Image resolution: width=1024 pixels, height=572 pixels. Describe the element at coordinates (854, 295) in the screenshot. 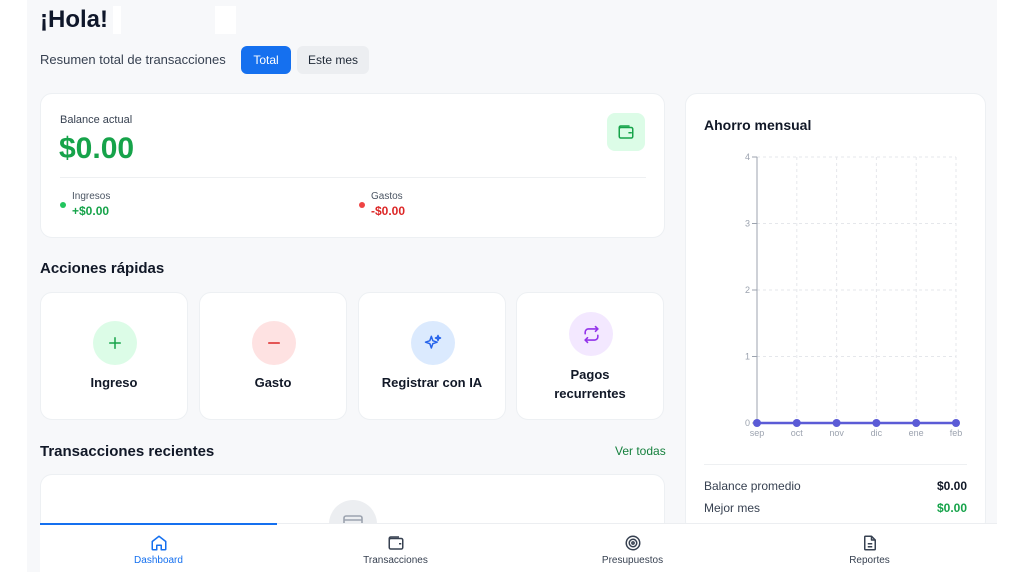

I see `savings-chart: 0 1 2 3 4 sep oct nov dic ene feb` at that location.